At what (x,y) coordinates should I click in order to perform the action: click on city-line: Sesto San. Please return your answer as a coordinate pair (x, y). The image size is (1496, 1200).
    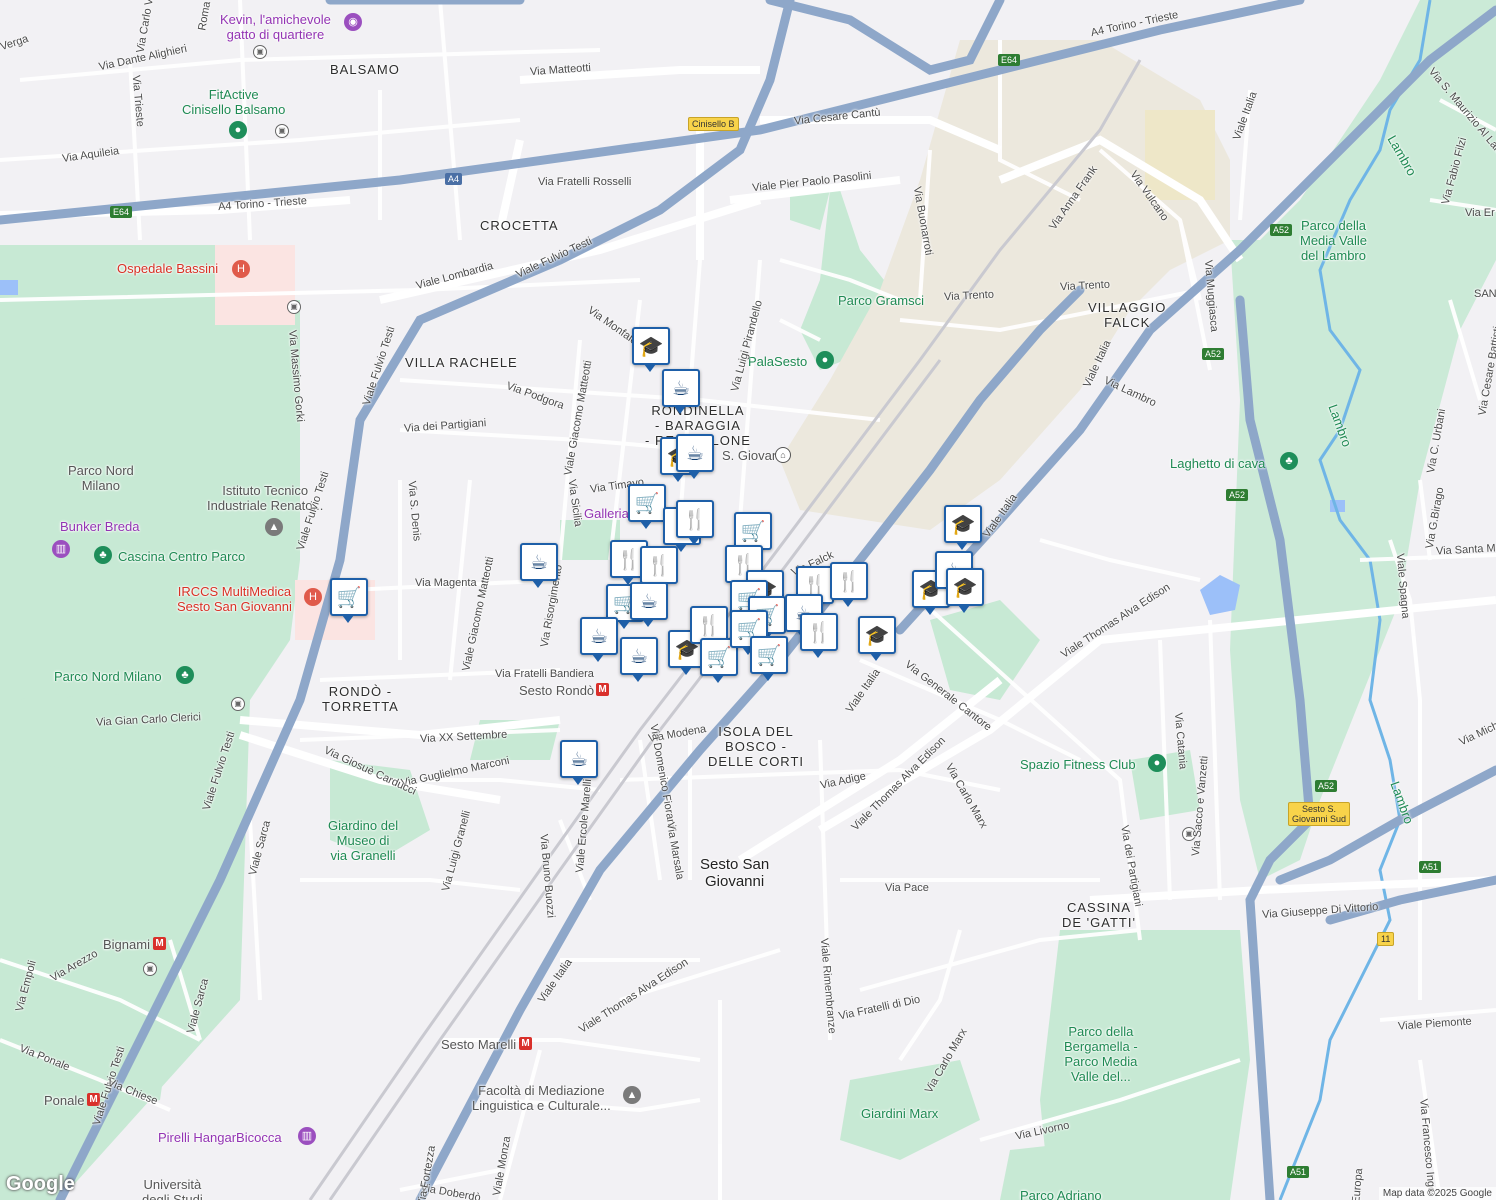
    Looking at the image, I should click on (735, 864).